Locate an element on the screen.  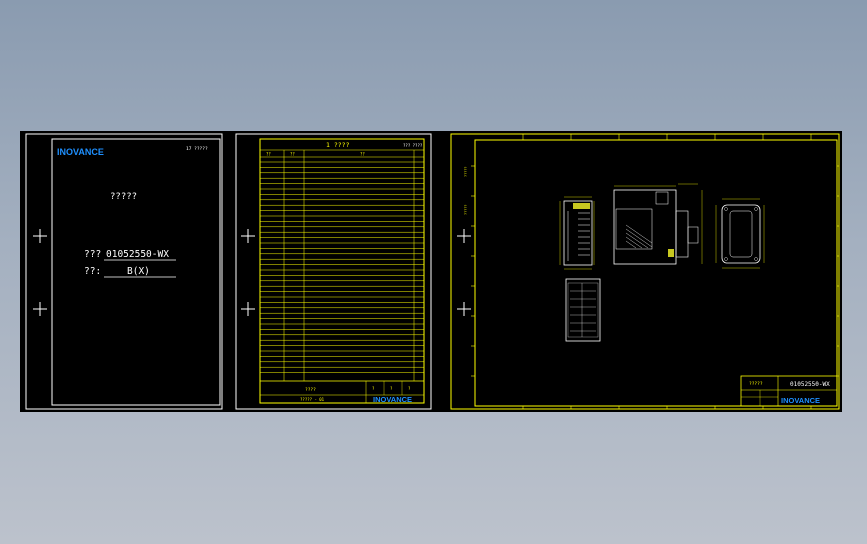
side-view is located at coordinates (658, 224).